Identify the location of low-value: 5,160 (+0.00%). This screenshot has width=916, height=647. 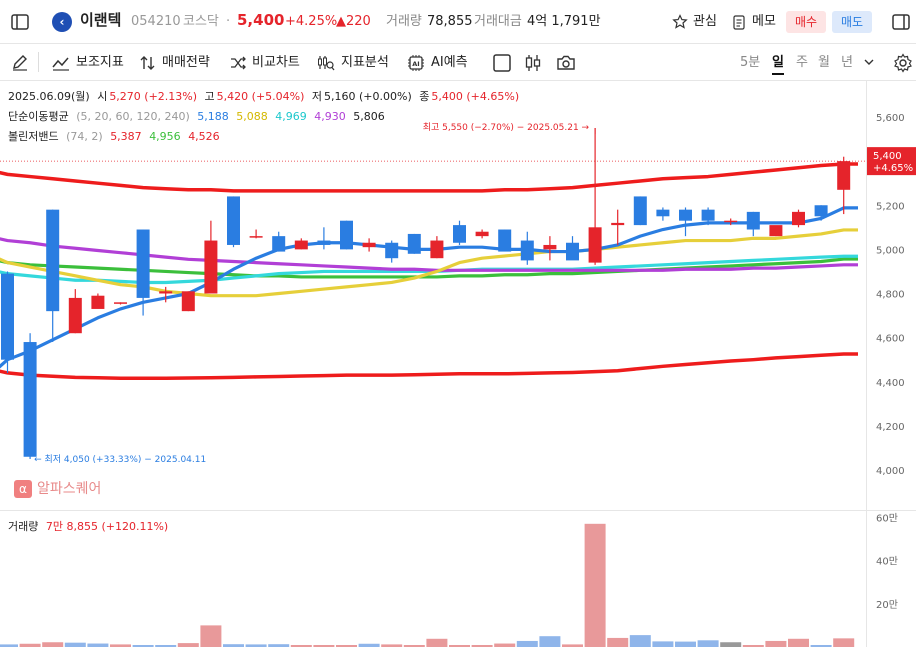
(368, 96).